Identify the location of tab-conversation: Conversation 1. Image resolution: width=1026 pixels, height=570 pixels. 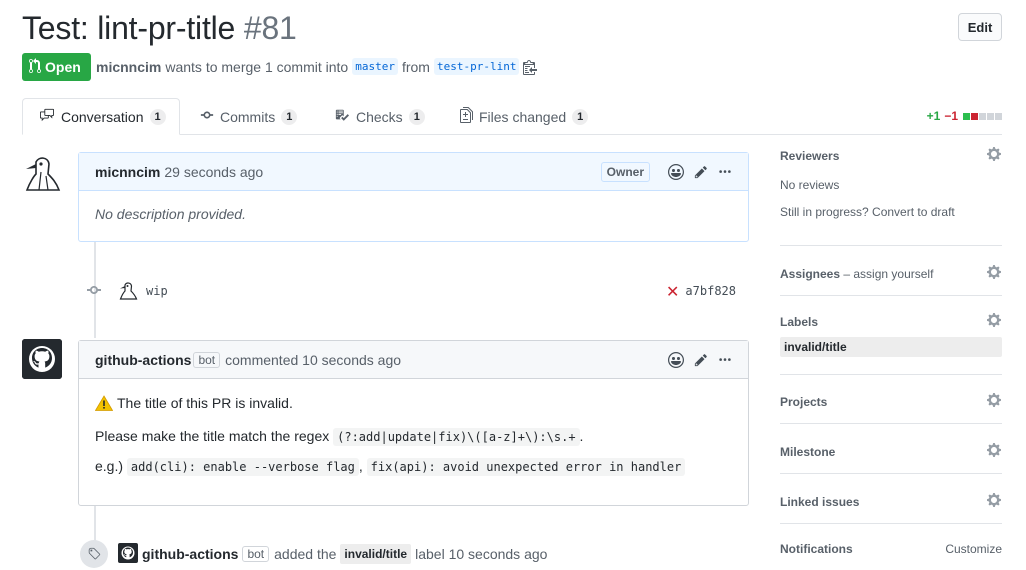
(101, 116).